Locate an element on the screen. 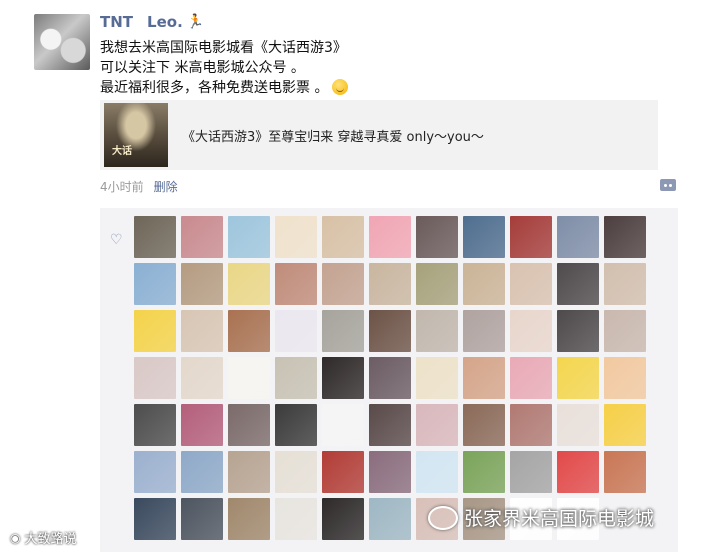 The width and height of the screenshot is (715, 552). link-card: 《大话西游3》至尊宝归来 穿越寻真爱 only～you～ is located at coordinates (379, 135).